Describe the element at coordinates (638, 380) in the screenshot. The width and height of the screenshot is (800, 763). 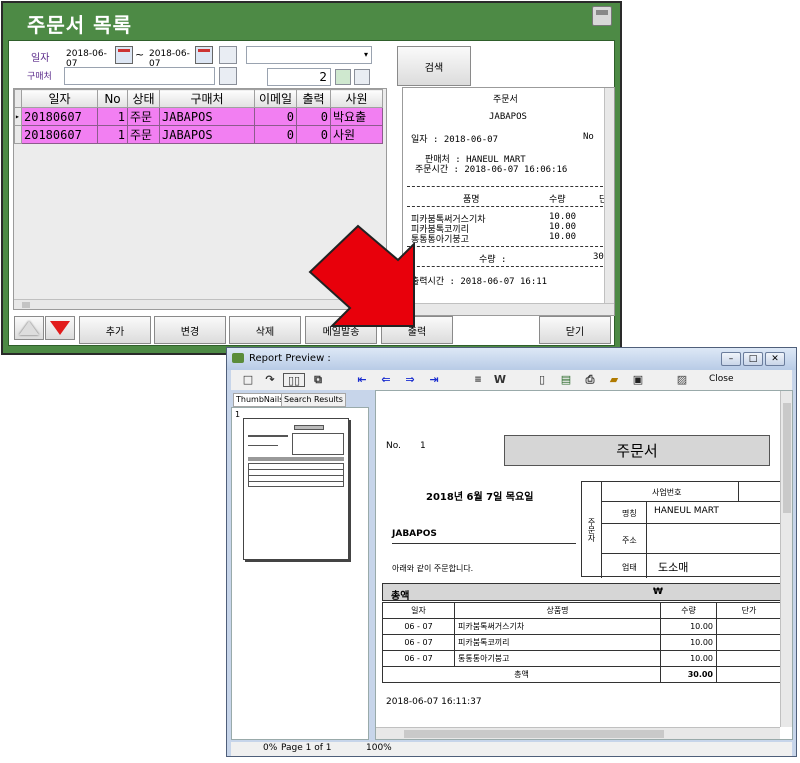
I see `save-icon: ▣` at that location.